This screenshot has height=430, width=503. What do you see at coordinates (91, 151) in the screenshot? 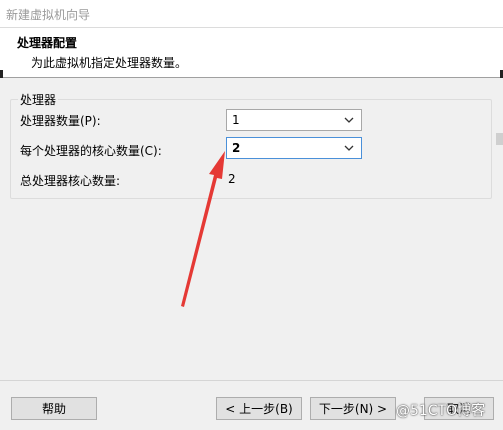
I see `cores-per-processor-label: 每个处理器的核心数量(C):` at bounding box center [91, 151].